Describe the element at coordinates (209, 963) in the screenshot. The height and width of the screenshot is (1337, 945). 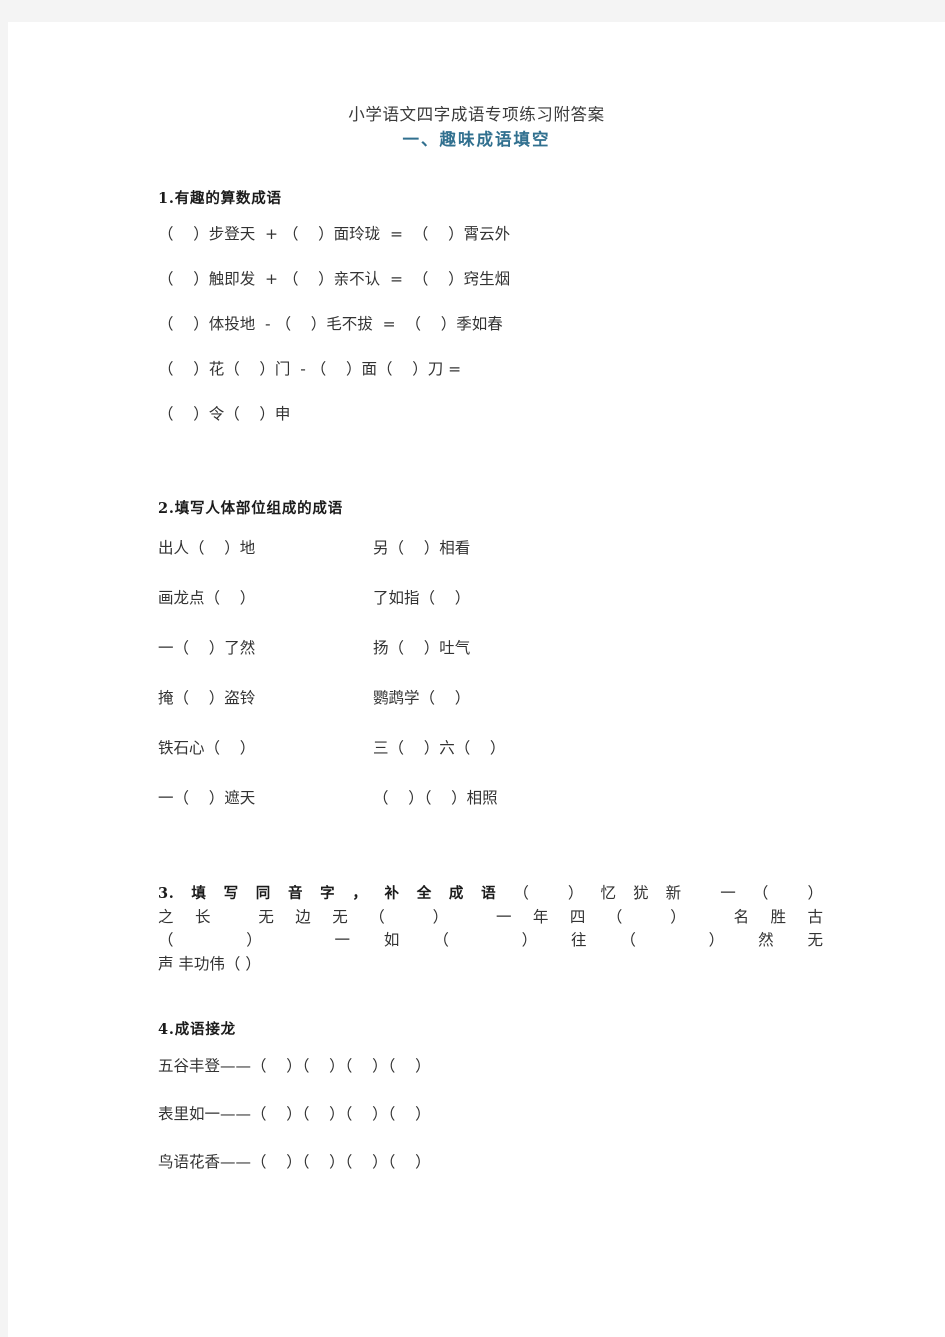
I see `section-3-line: 声 丰功伟（ ）` at that location.